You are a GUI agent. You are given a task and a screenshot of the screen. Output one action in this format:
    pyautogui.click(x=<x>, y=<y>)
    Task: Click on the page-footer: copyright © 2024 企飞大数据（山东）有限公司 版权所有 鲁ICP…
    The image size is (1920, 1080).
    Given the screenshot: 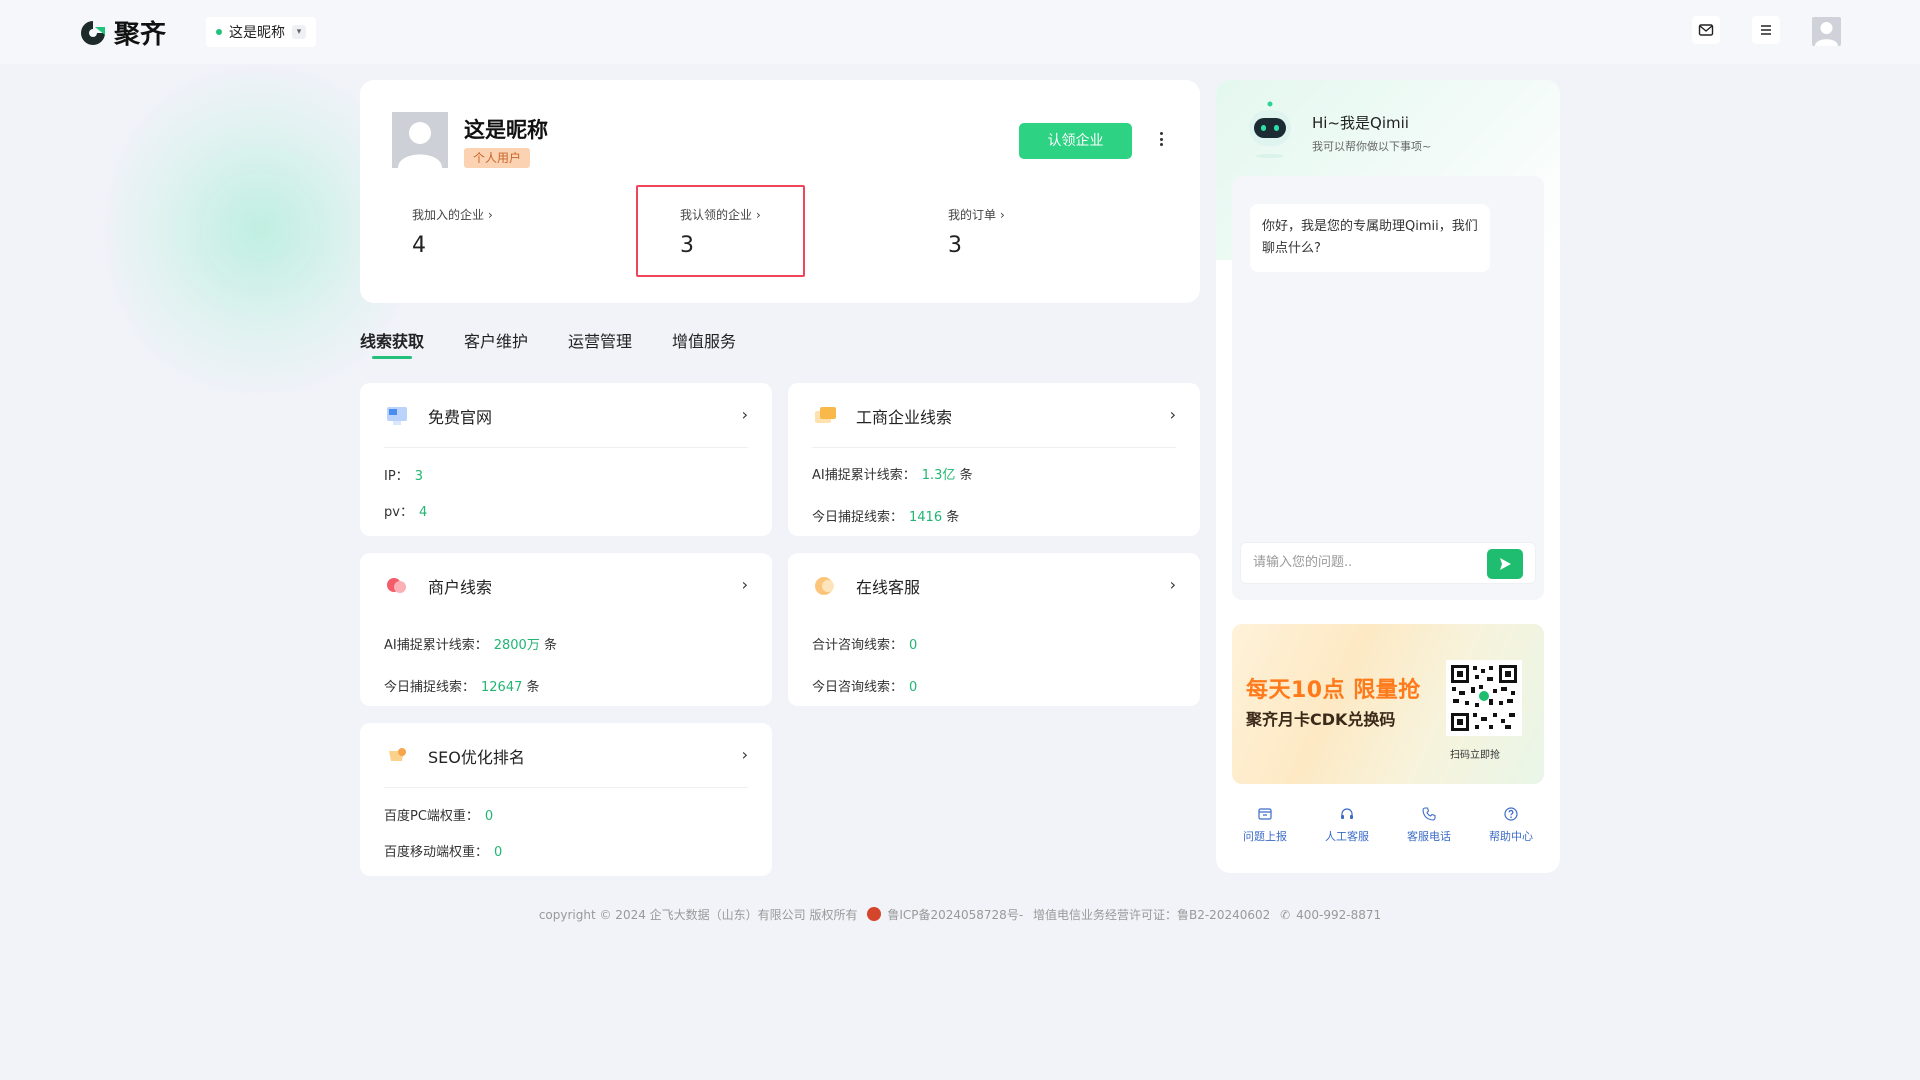 What is the action you would take?
    pyautogui.click(x=960, y=914)
    